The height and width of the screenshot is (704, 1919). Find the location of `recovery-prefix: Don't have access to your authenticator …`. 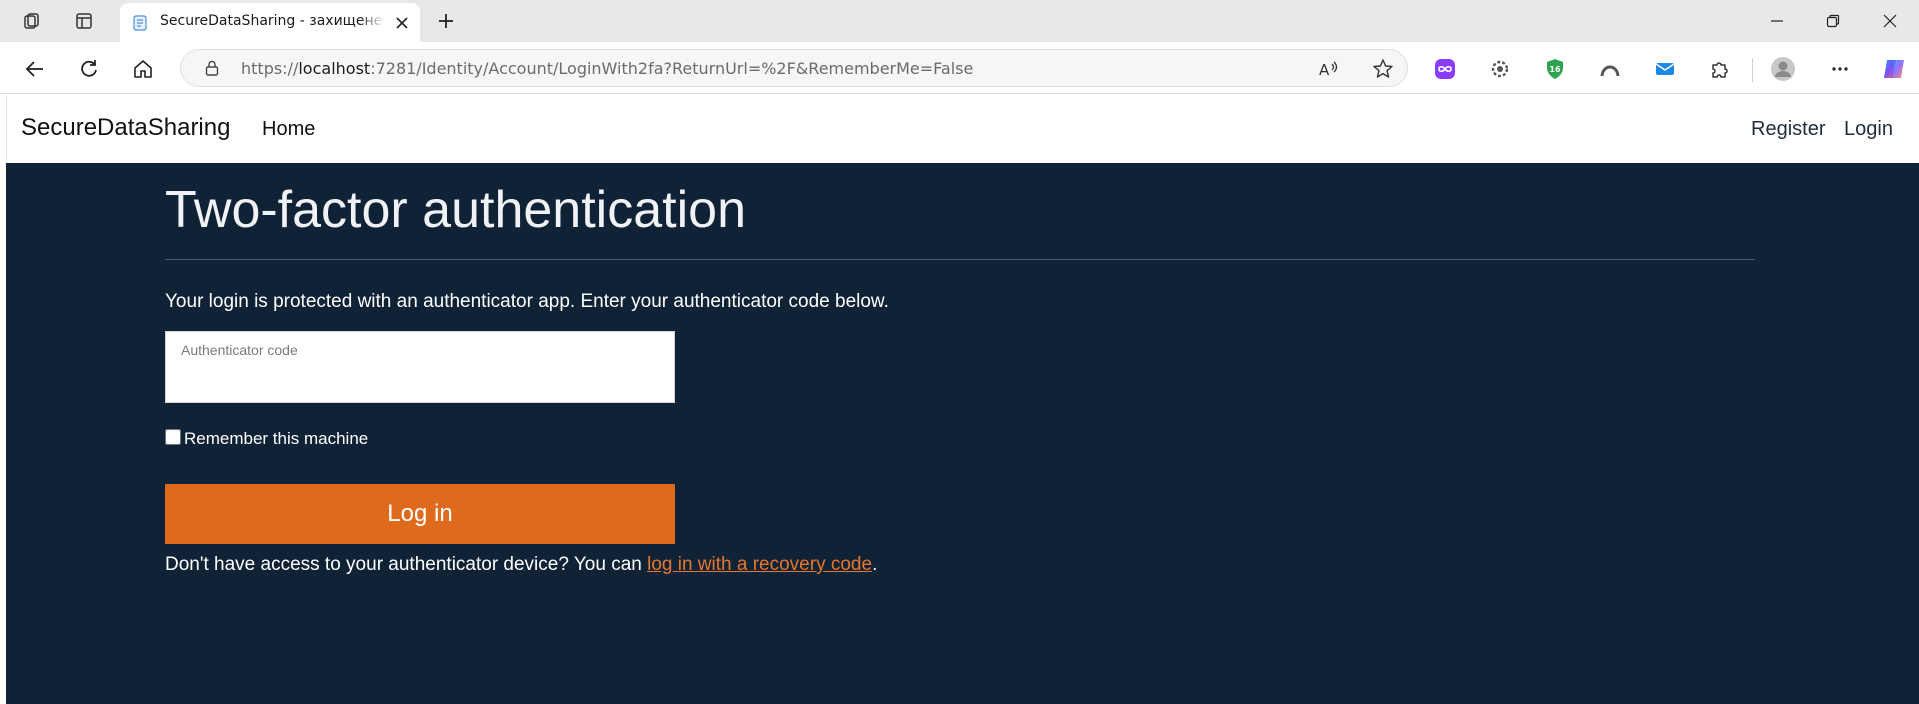

recovery-prefix: Don't have access to your authenticator … is located at coordinates (406, 564).